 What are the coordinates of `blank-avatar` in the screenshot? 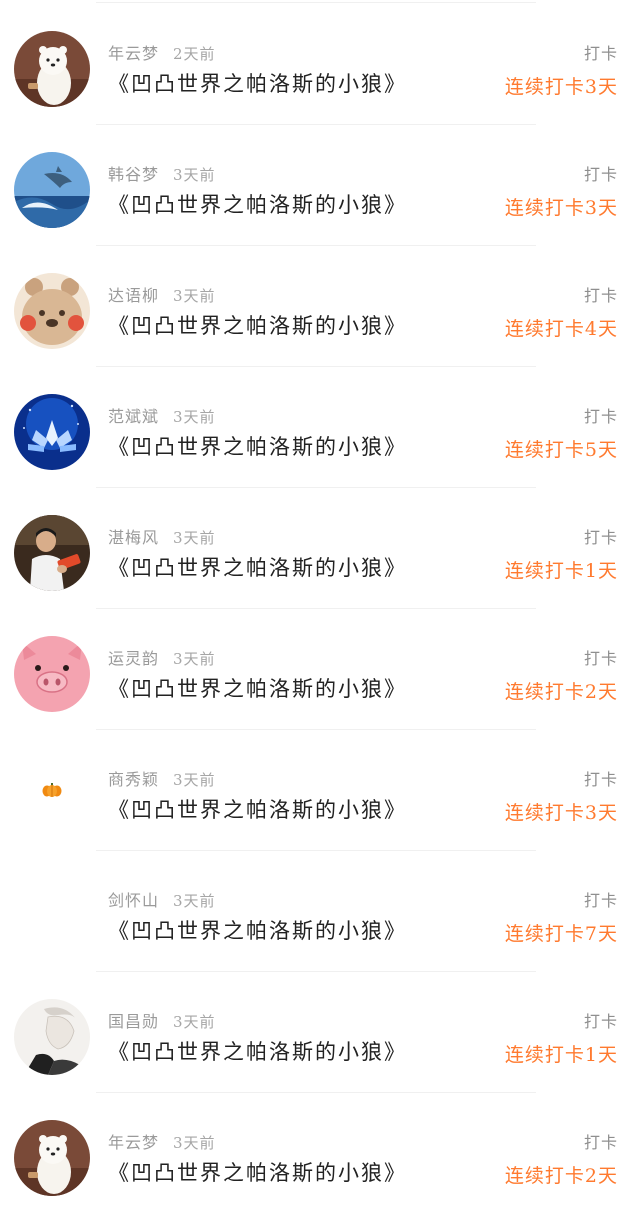 It's located at (52, 916).